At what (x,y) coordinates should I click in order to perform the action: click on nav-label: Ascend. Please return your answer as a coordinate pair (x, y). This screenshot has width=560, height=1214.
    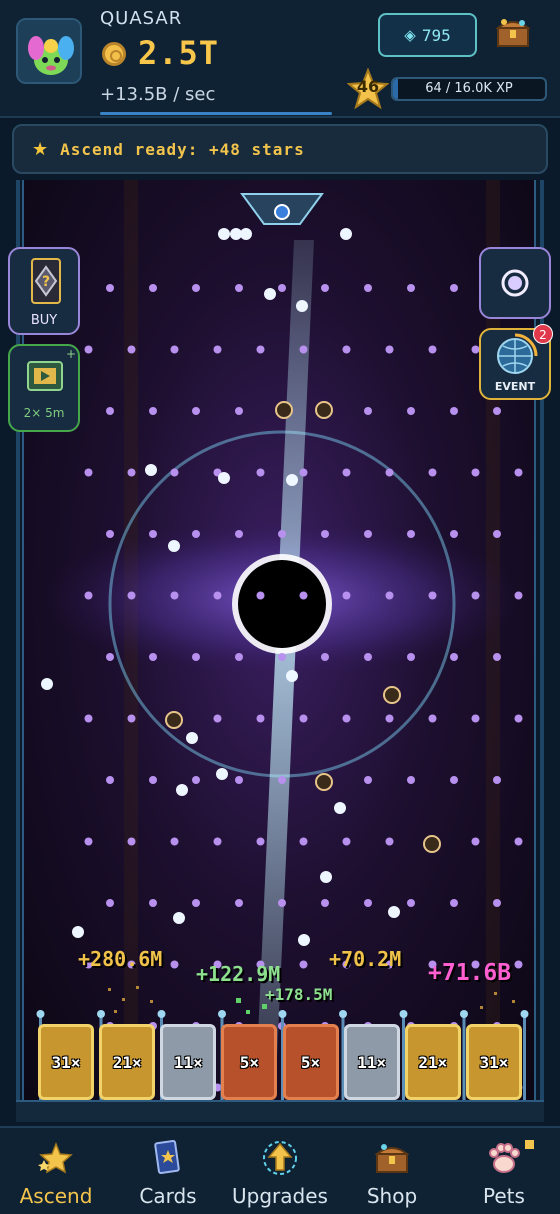
    Looking at the image, I should click on (56, 1196).